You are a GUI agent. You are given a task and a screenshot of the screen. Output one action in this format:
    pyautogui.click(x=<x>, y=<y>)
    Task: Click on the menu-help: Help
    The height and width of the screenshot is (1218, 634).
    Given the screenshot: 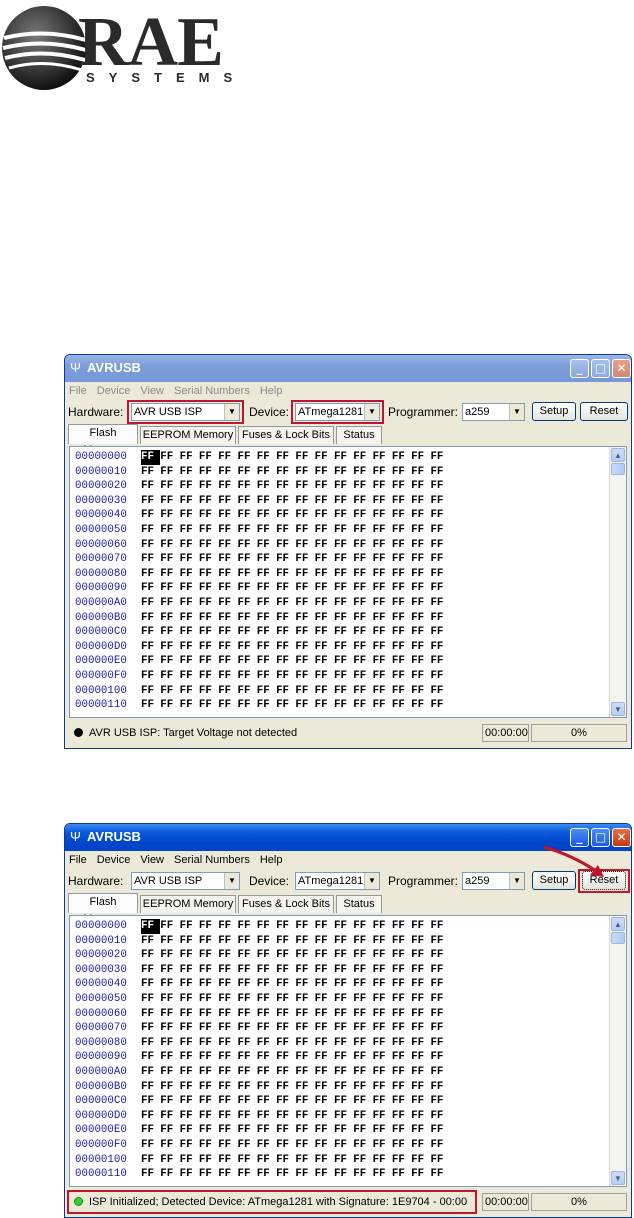 What is the action you would take?
    pyautogui.click(x=271, y=860)
    